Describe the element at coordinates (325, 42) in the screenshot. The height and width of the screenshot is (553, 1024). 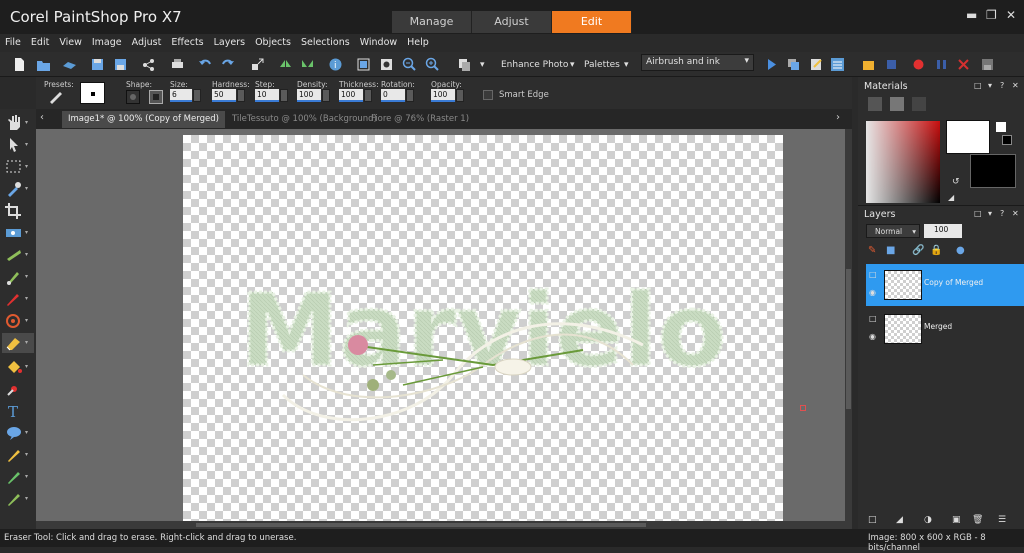
I see `menu-selections: Selections` at that location.